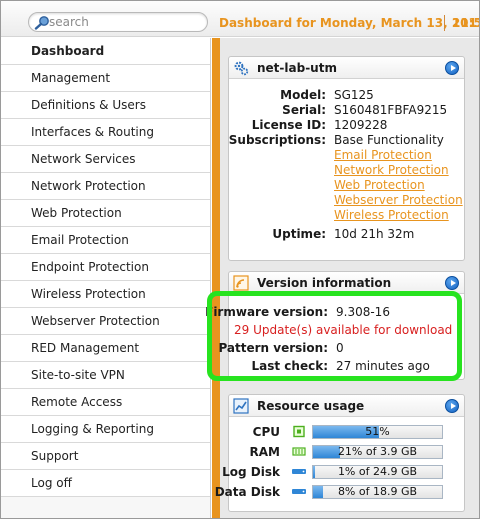  I want to click on cpu-usage-bar: 51%, so click(377, 432).